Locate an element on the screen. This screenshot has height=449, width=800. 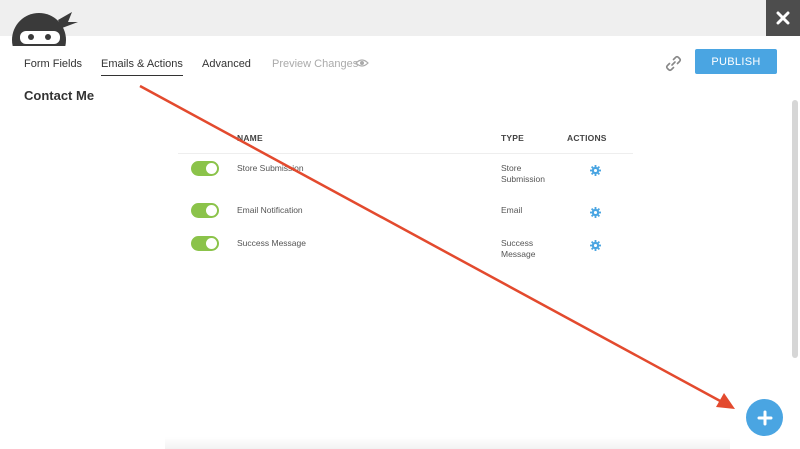
form-title: Contact Me is located at coordinates (59, 95).